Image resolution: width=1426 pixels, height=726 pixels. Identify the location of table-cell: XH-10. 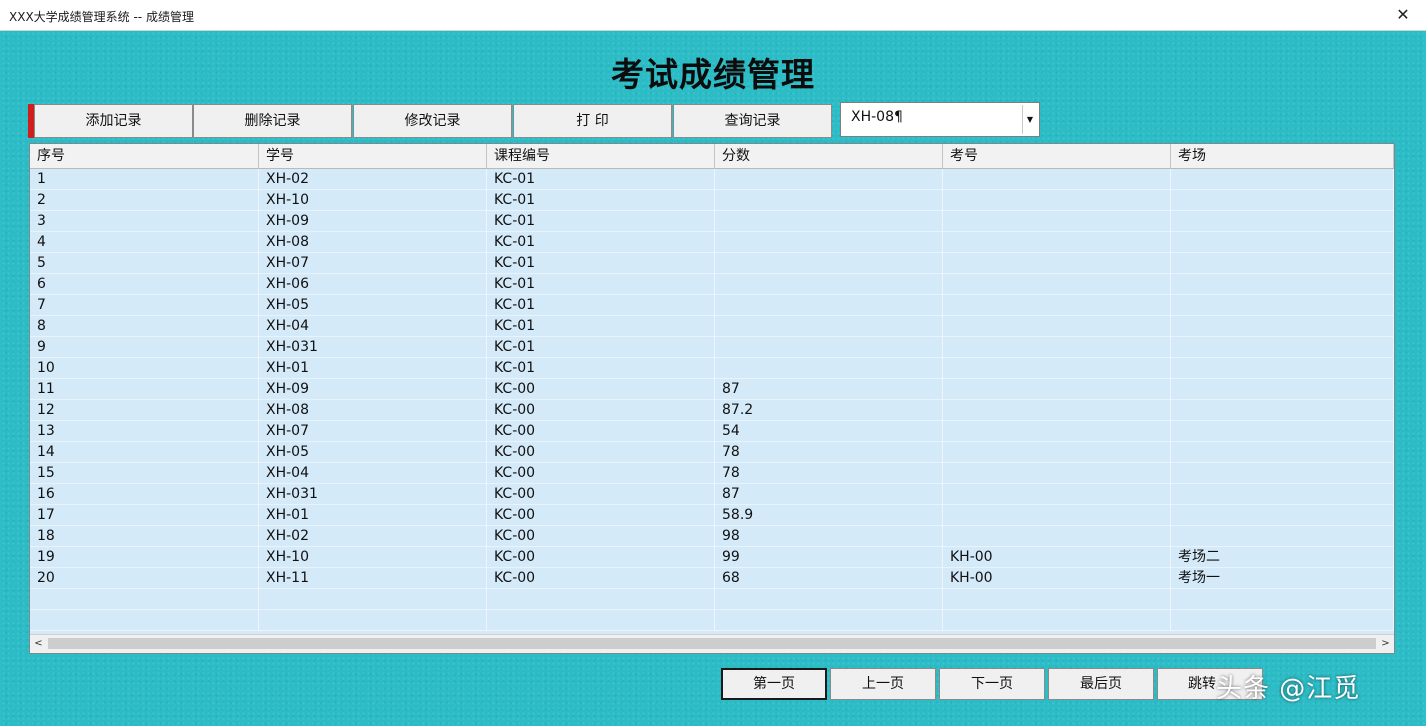
(373, 200).